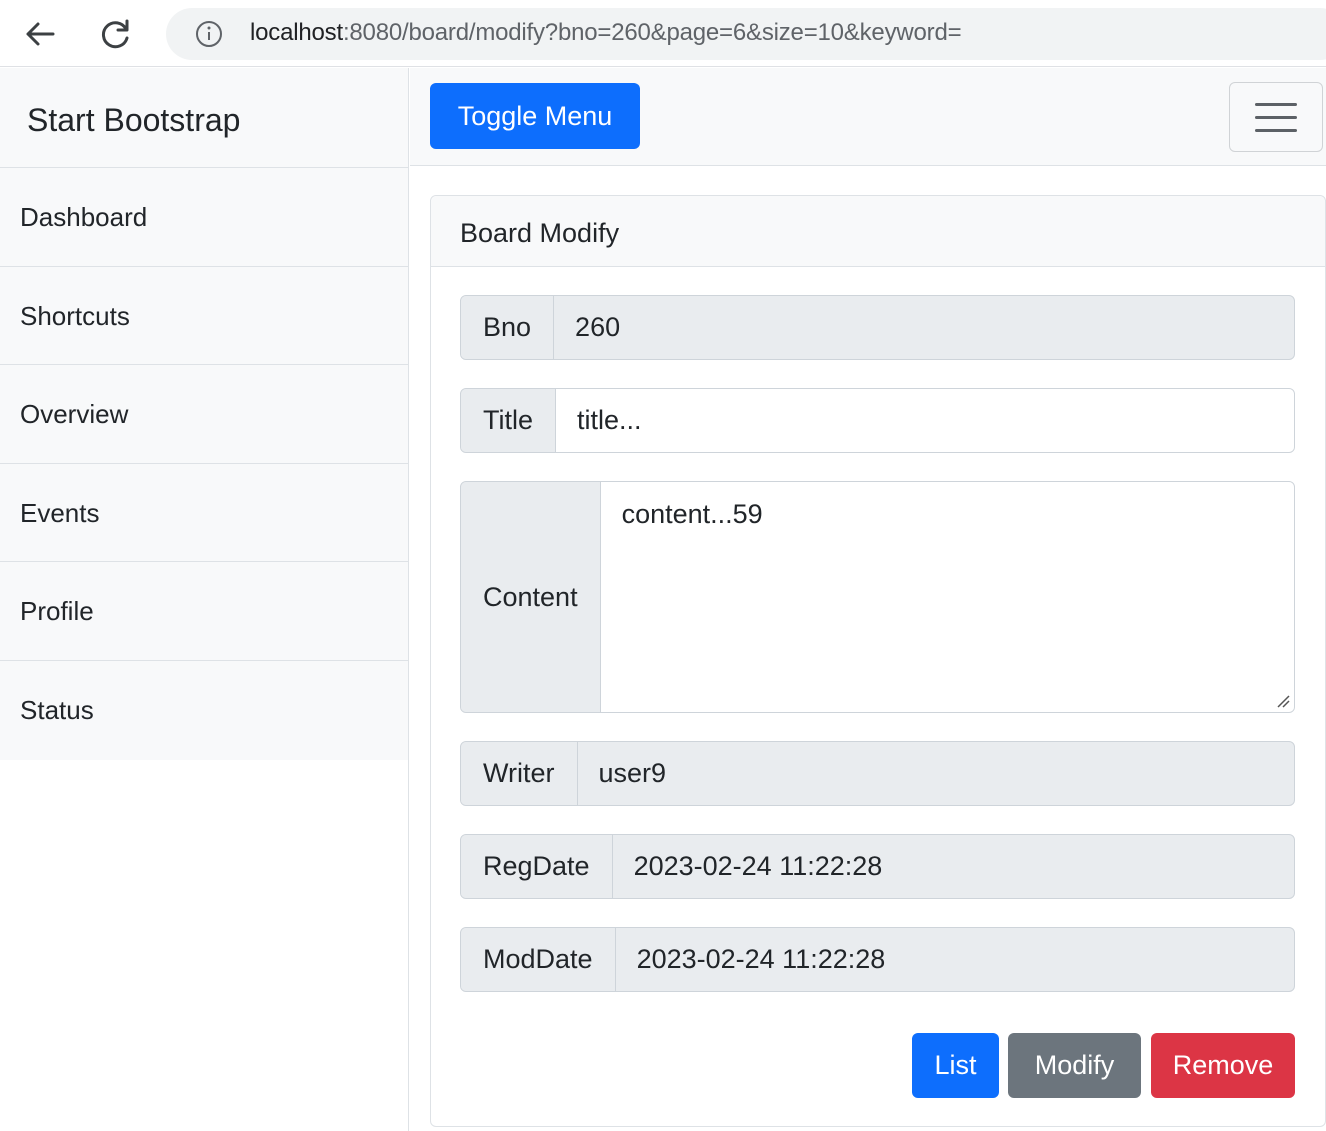  I want to click on bno-label: Bno, so click(508, 327).